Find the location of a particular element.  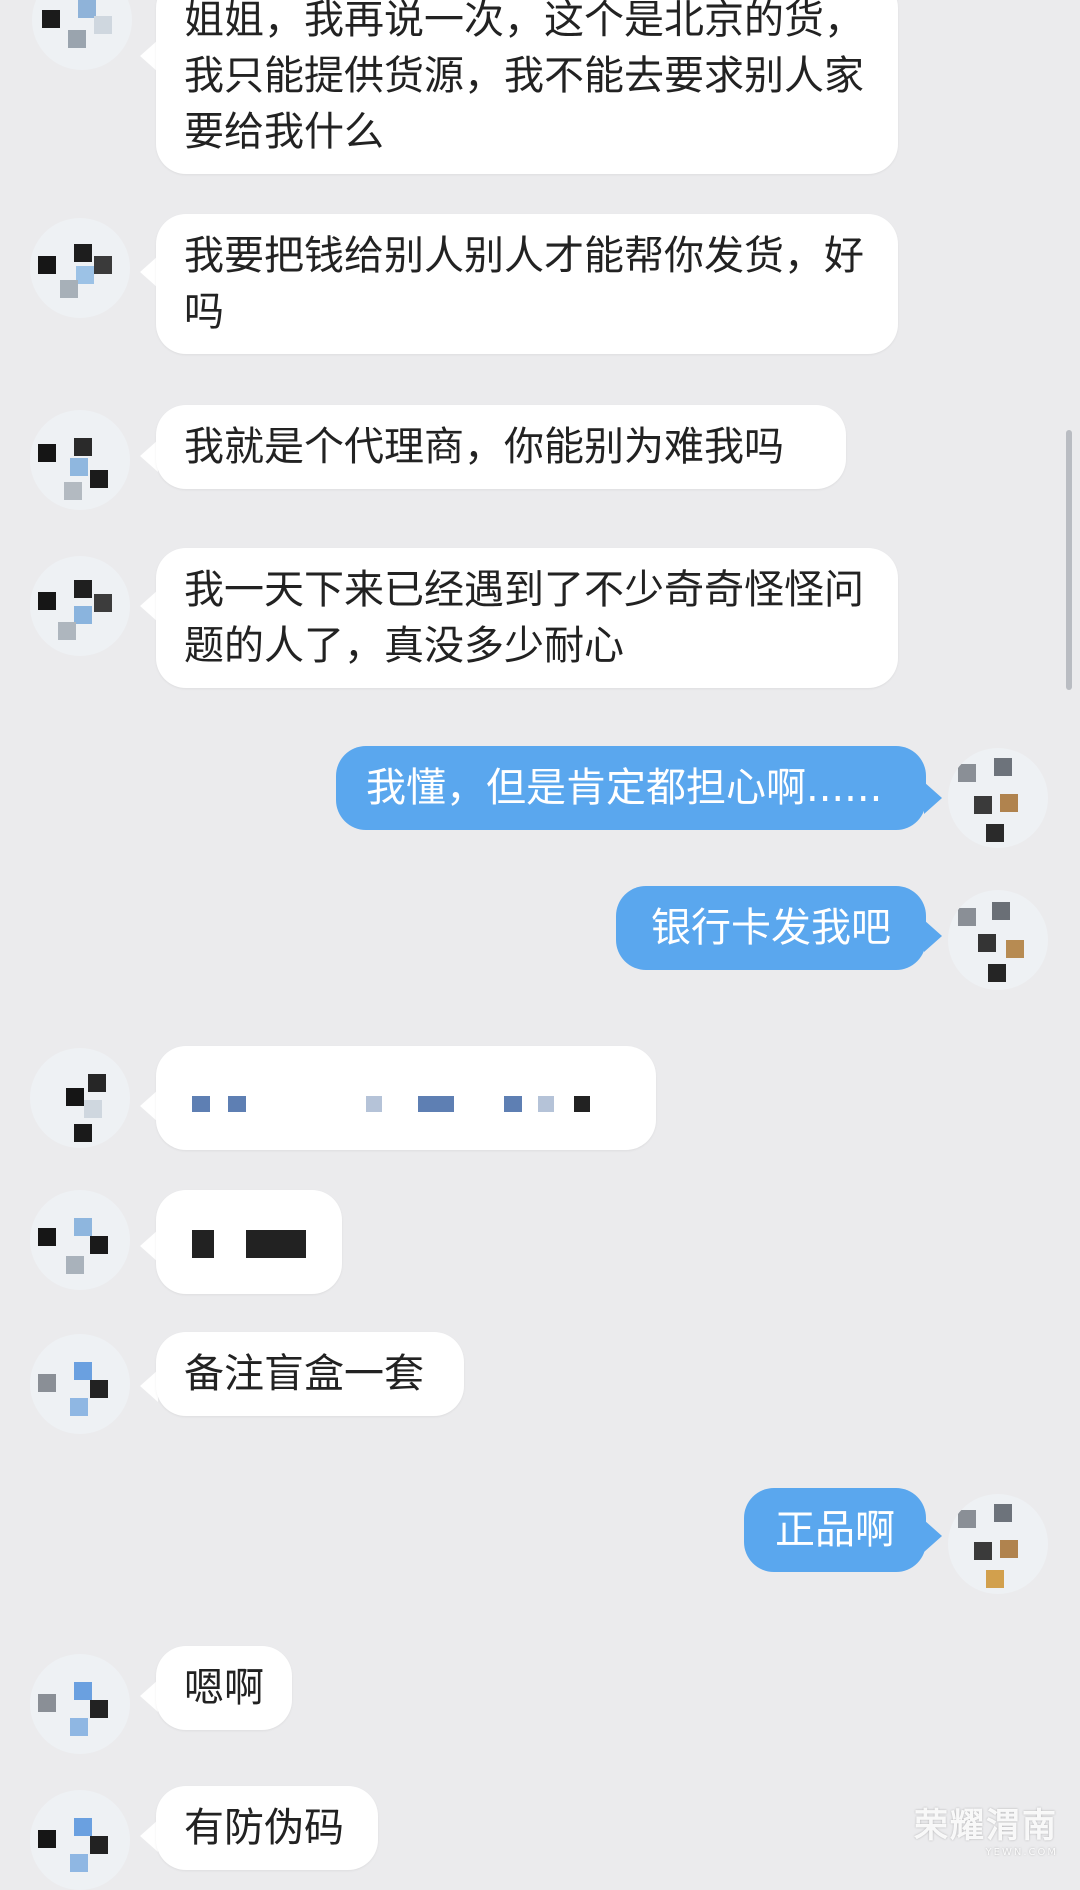

message-bubble: 备注盲盒一套 is located at coordinates (310, 1374).